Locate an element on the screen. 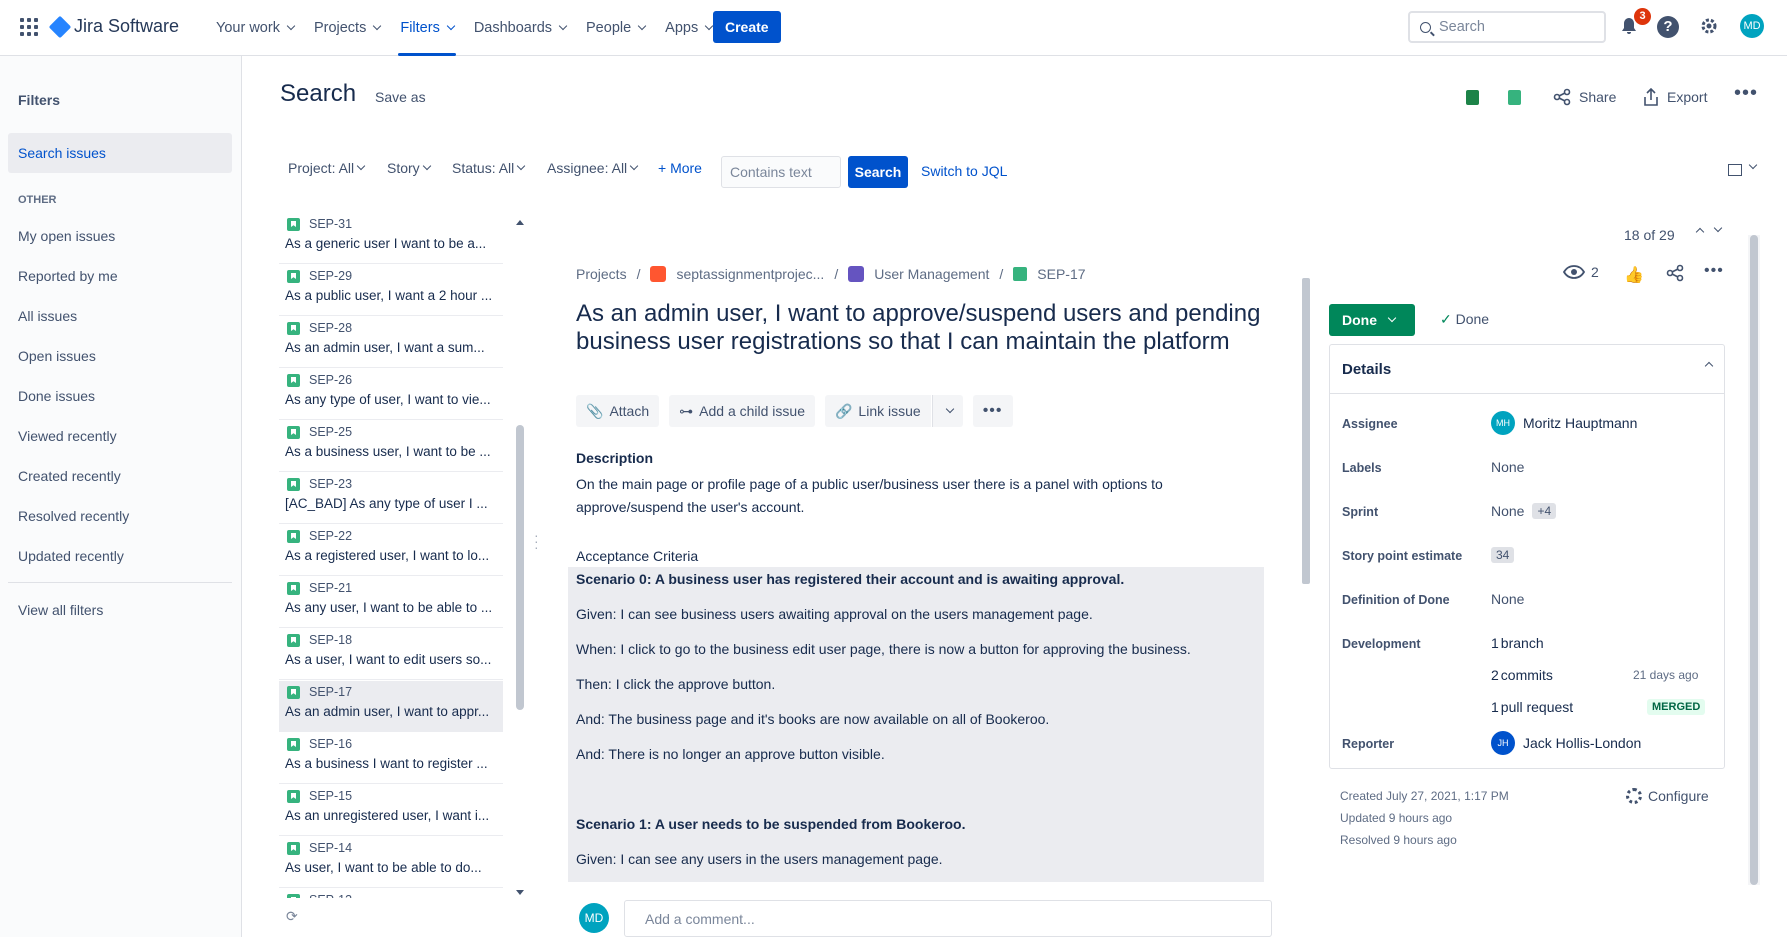 Image resolution: width=1787 pixels, height=937 pixels. scroll-up-arrow-icon is located at coordinates (520, 222).